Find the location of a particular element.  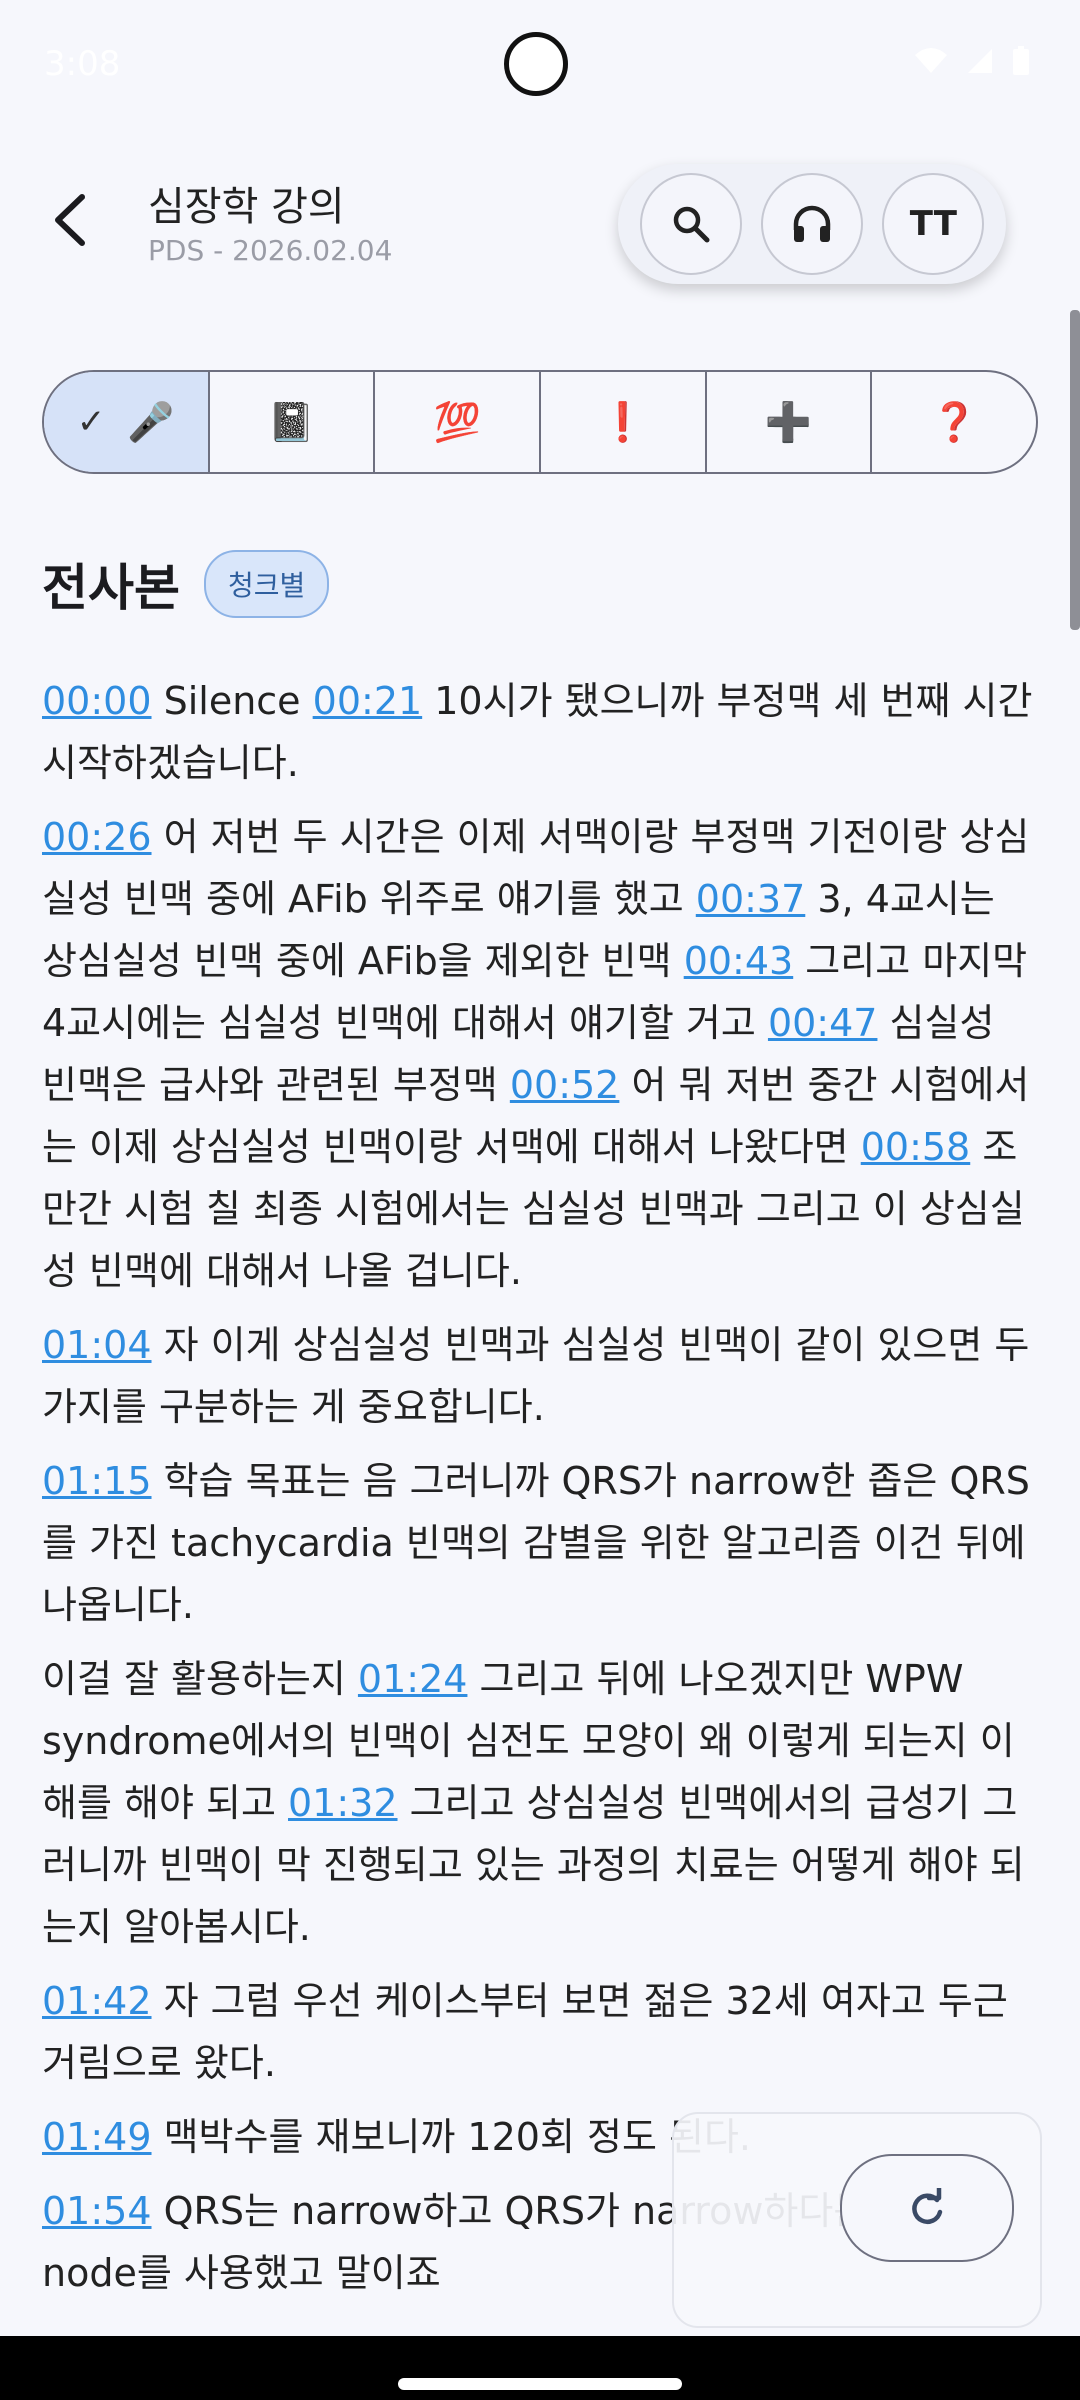

status-icons is located at coordinates (972, 61).